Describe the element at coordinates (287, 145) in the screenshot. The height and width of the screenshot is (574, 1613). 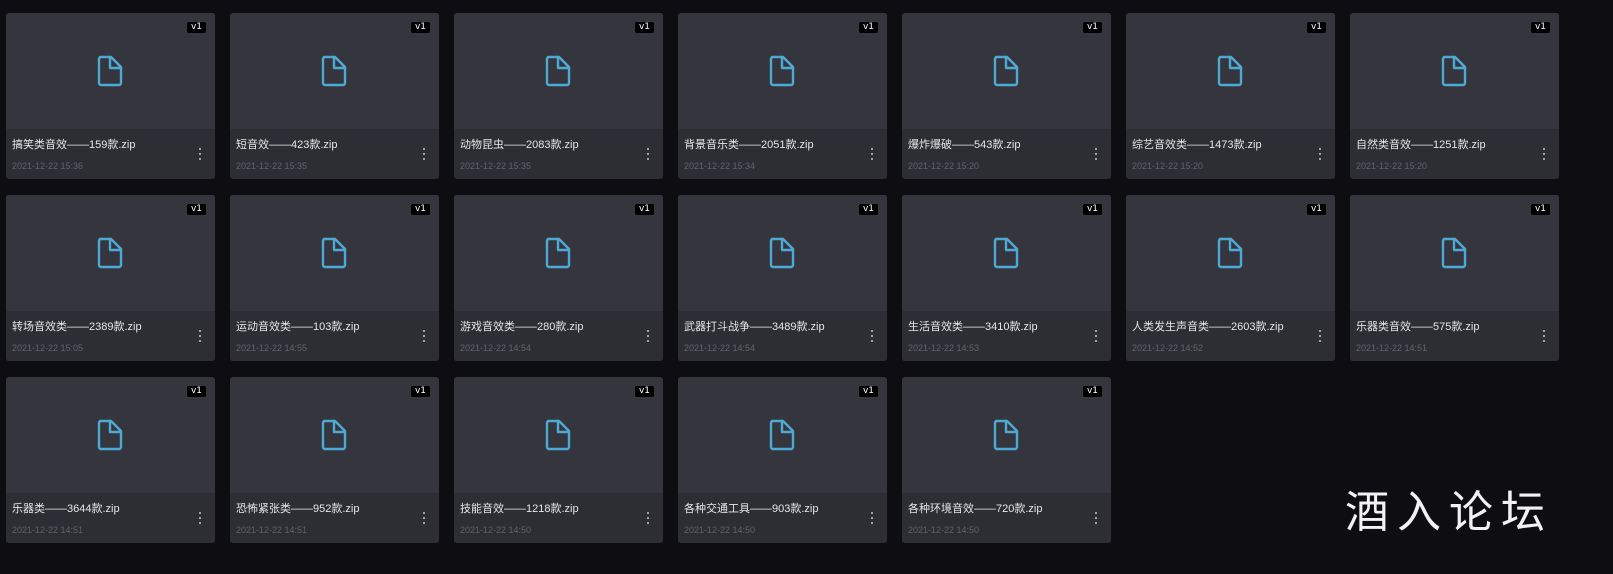
I see `file-name: 短音效——423款.zip` at that location.